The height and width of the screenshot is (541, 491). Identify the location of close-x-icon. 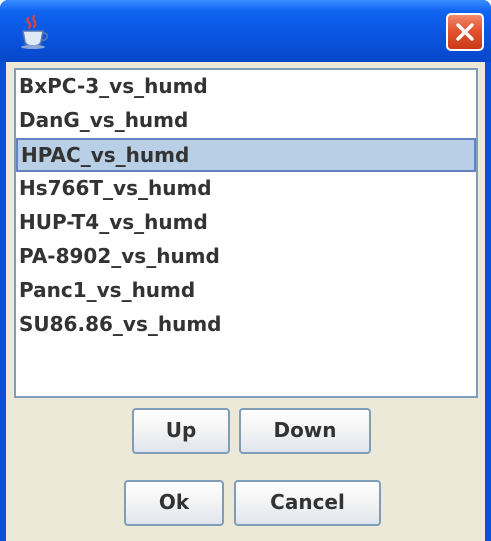
(465, 32).